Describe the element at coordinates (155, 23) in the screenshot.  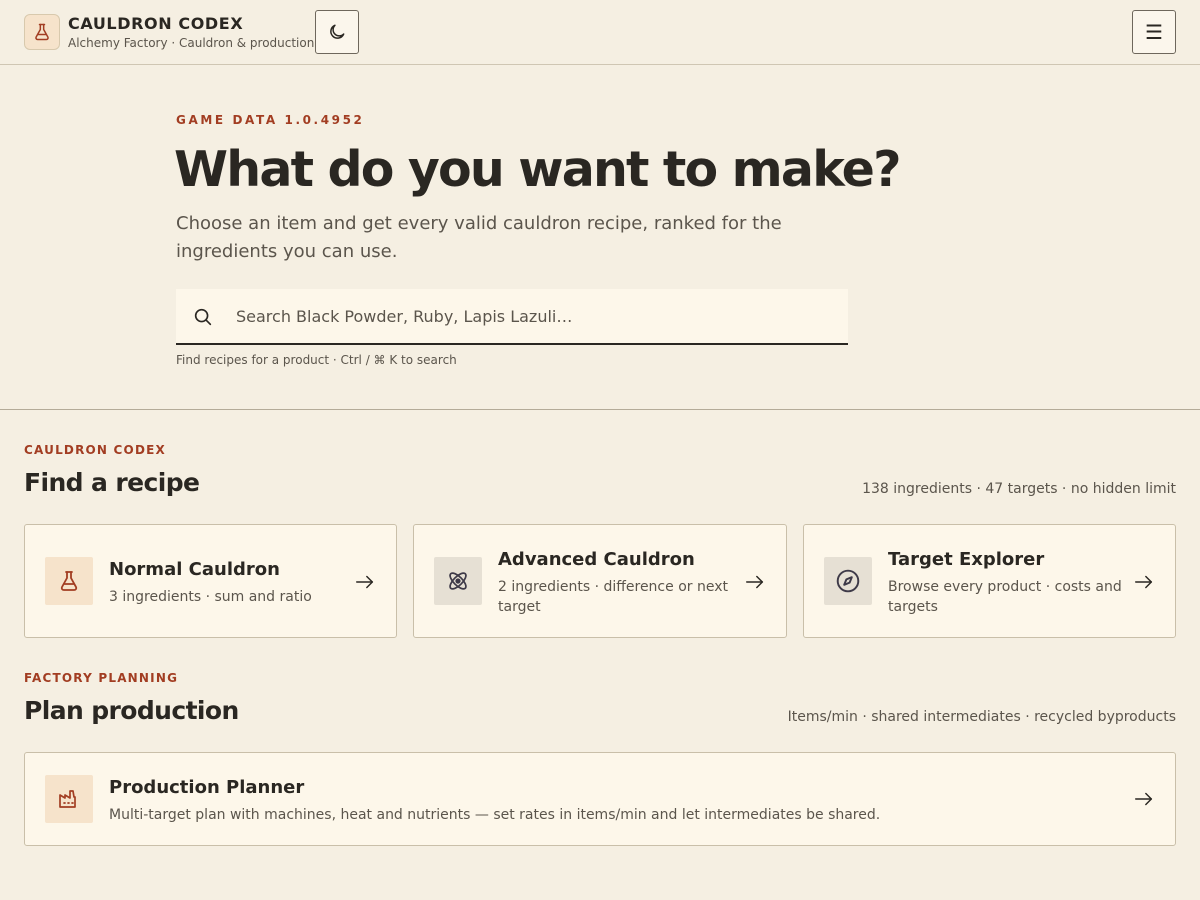
I see `app-title: CAULDRON CODEX` at that location.